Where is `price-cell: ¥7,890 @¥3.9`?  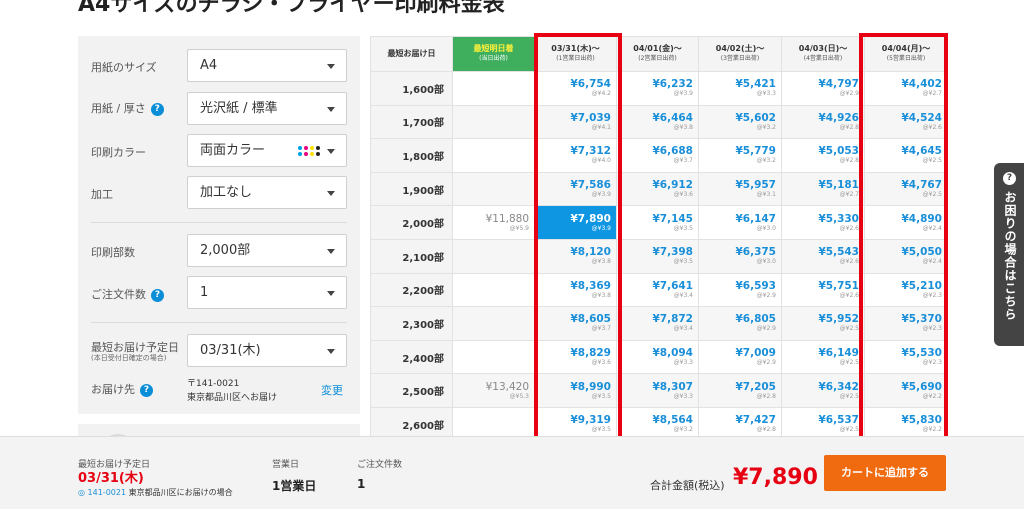 price-cell: ¥7,890 @¥3.9 is located at coordinates (575, 222).